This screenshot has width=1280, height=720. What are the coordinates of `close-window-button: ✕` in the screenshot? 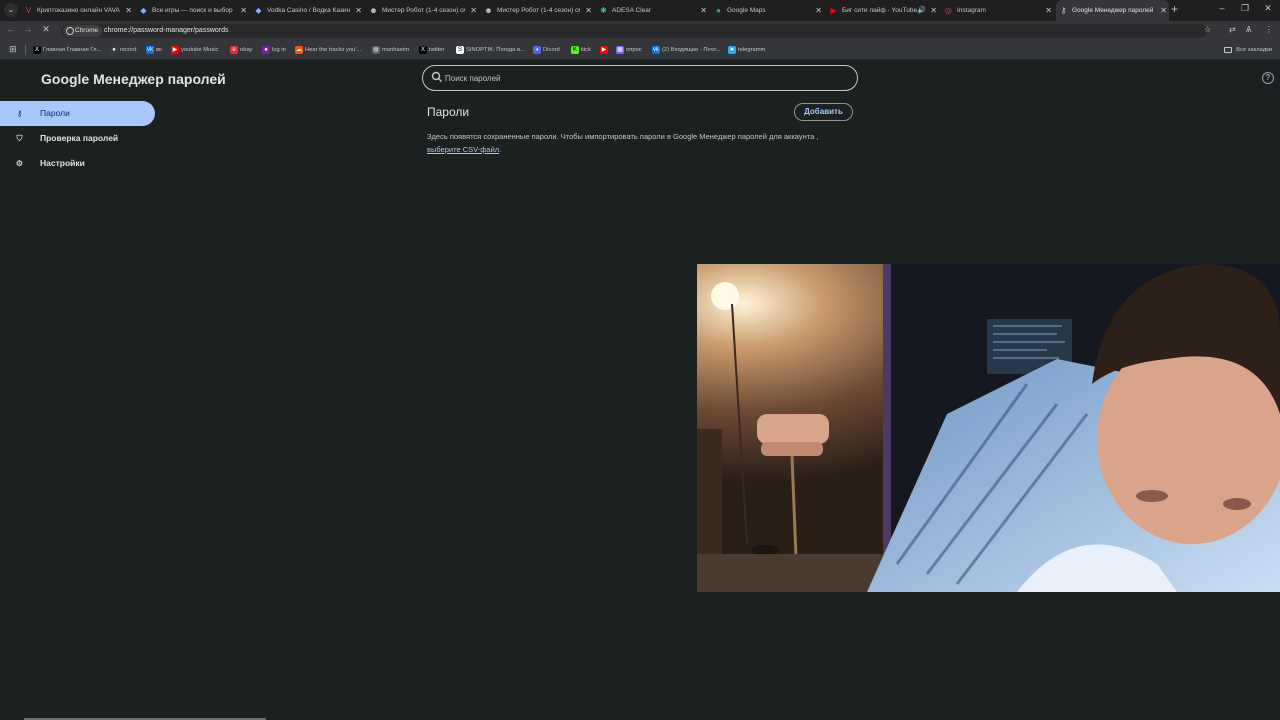 It's located at (1268, 8).